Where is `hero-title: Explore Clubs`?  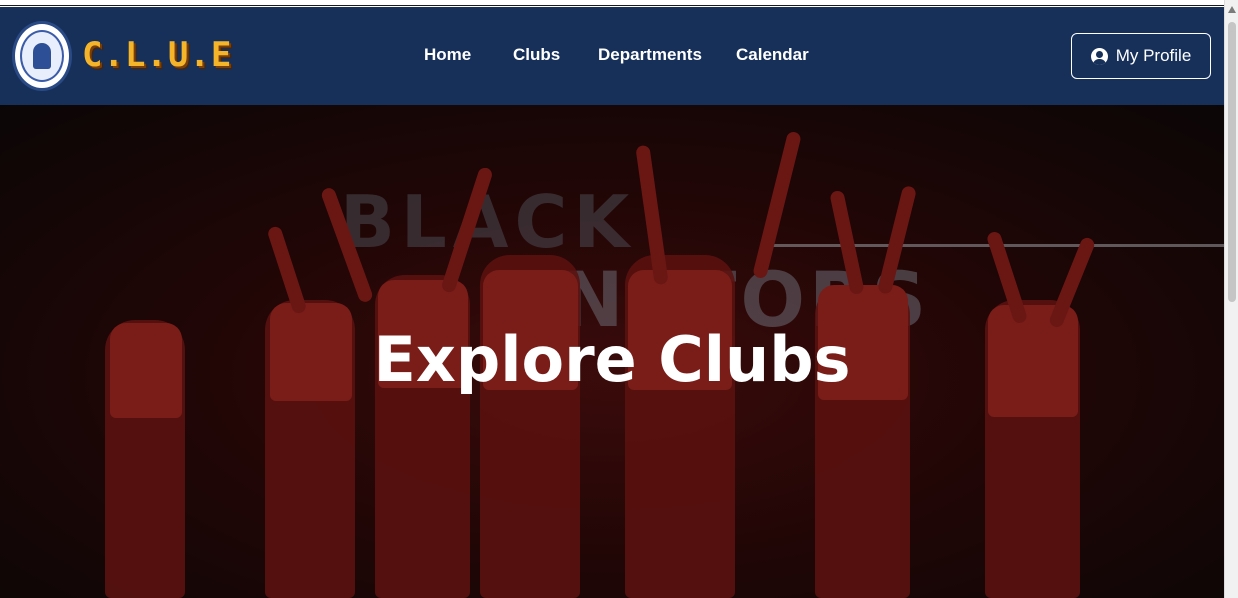
hero-title: Explore Clubs is located at coordinates (612, 359).